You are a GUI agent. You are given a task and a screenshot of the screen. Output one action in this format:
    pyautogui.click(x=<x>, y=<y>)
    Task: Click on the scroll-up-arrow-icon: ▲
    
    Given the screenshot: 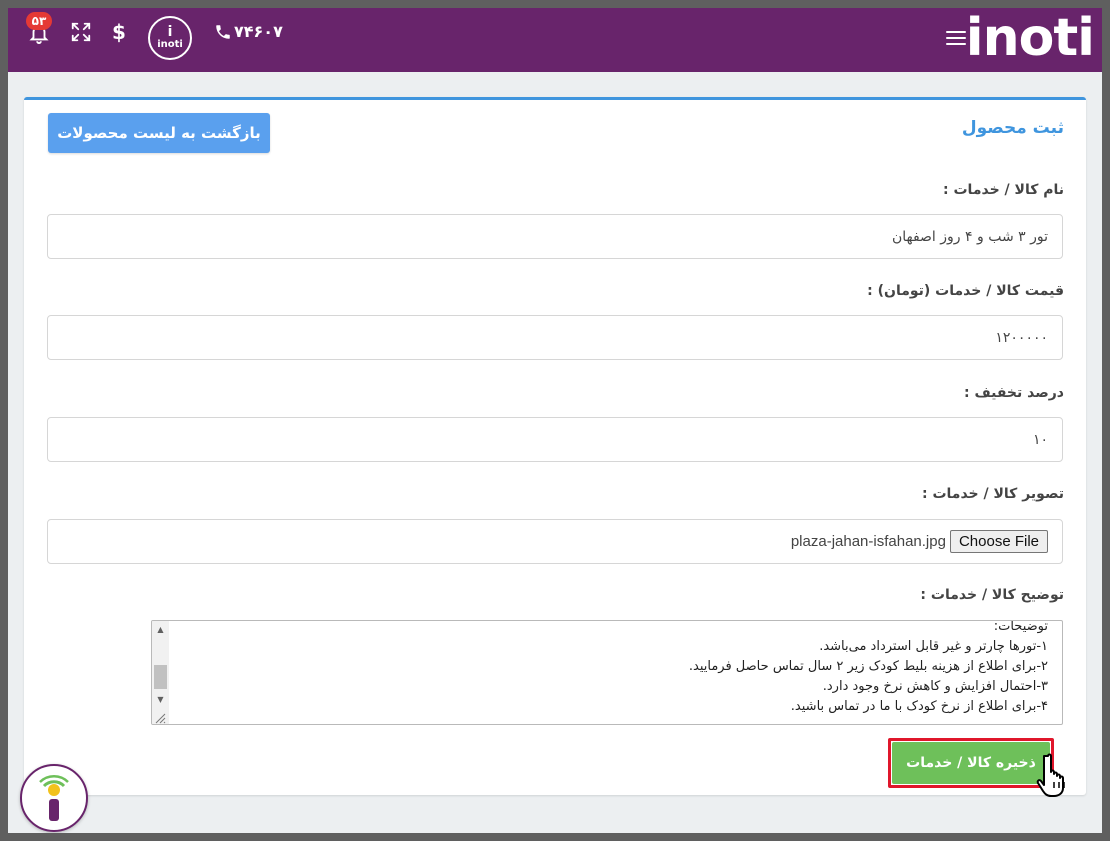 What is the action you would take?
    pyautogui.click(x=160, y=629)
    